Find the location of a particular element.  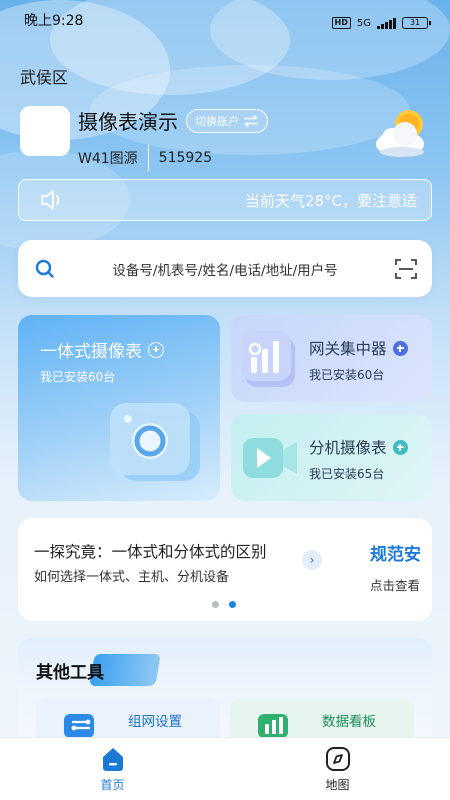

bar-chart-icon is located at coordinates (268, 359).